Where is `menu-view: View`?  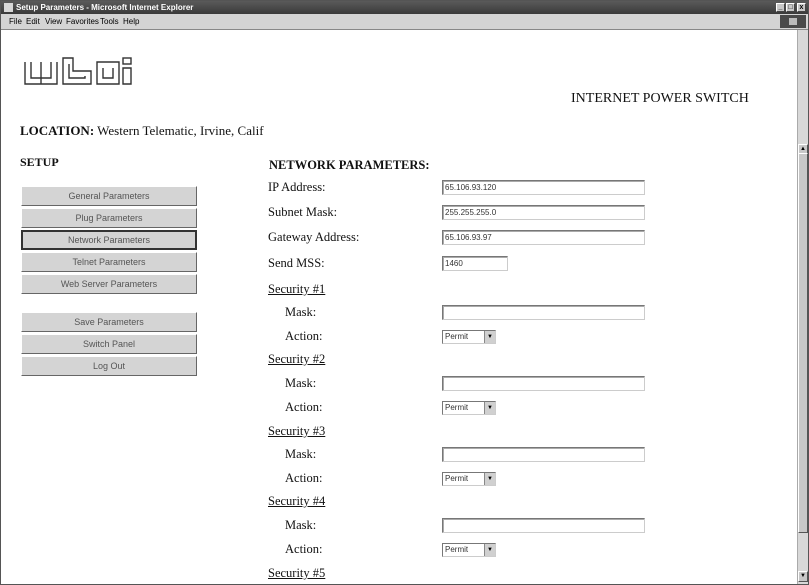
menu-view: View is located at coordinates (53, 21).